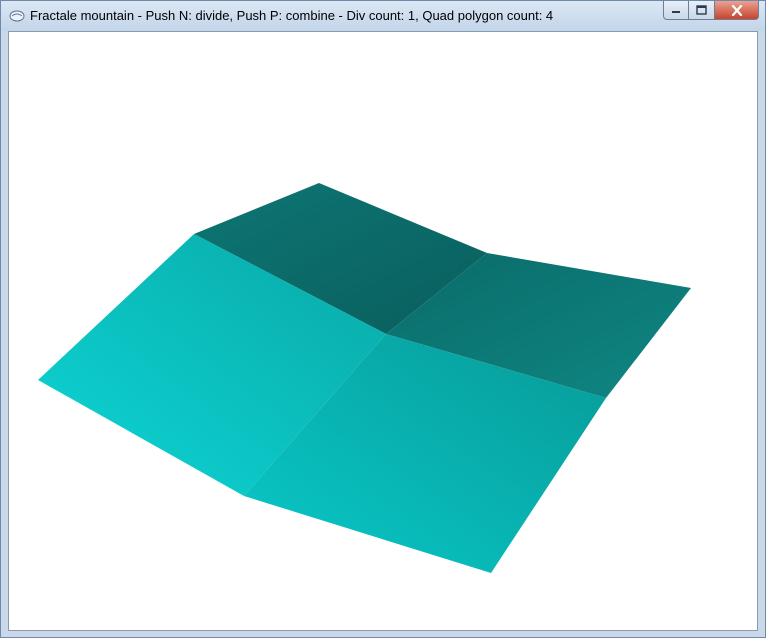  I want to click on close-button, so click(737, 10).